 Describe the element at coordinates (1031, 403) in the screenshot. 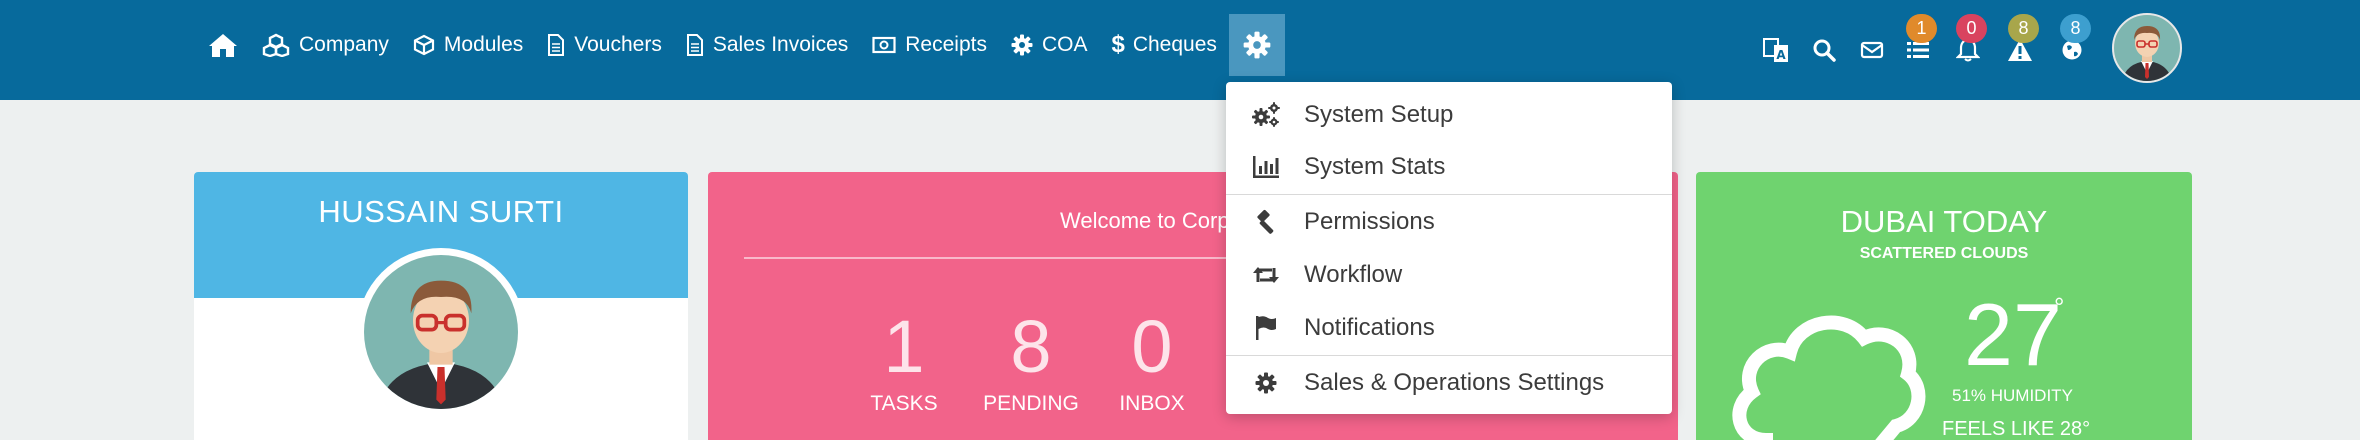

I see `stat-pending-label: PENDING` at that location.